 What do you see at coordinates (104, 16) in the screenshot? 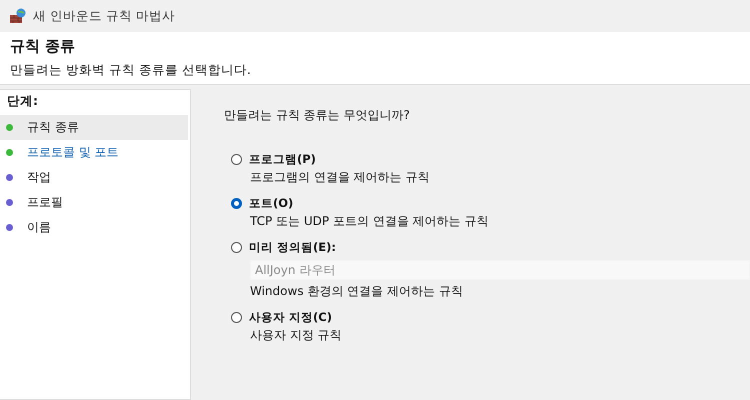
I see `window-title: 새 인바운드 규칙 마법사` at bounding box center [104, 16].